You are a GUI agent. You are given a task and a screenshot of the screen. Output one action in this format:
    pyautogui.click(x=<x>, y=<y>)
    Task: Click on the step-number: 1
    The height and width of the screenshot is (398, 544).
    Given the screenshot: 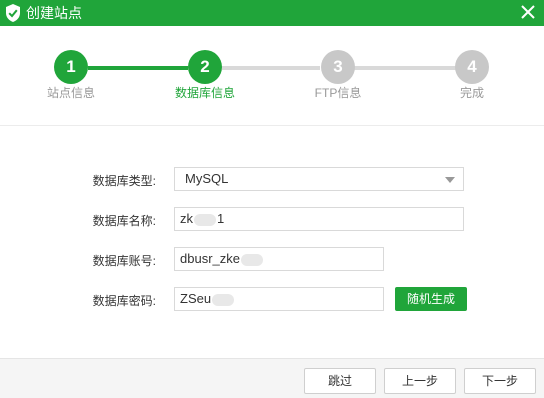 What is the action you would take?
    pyautogui.click(x=71, y=67)
    